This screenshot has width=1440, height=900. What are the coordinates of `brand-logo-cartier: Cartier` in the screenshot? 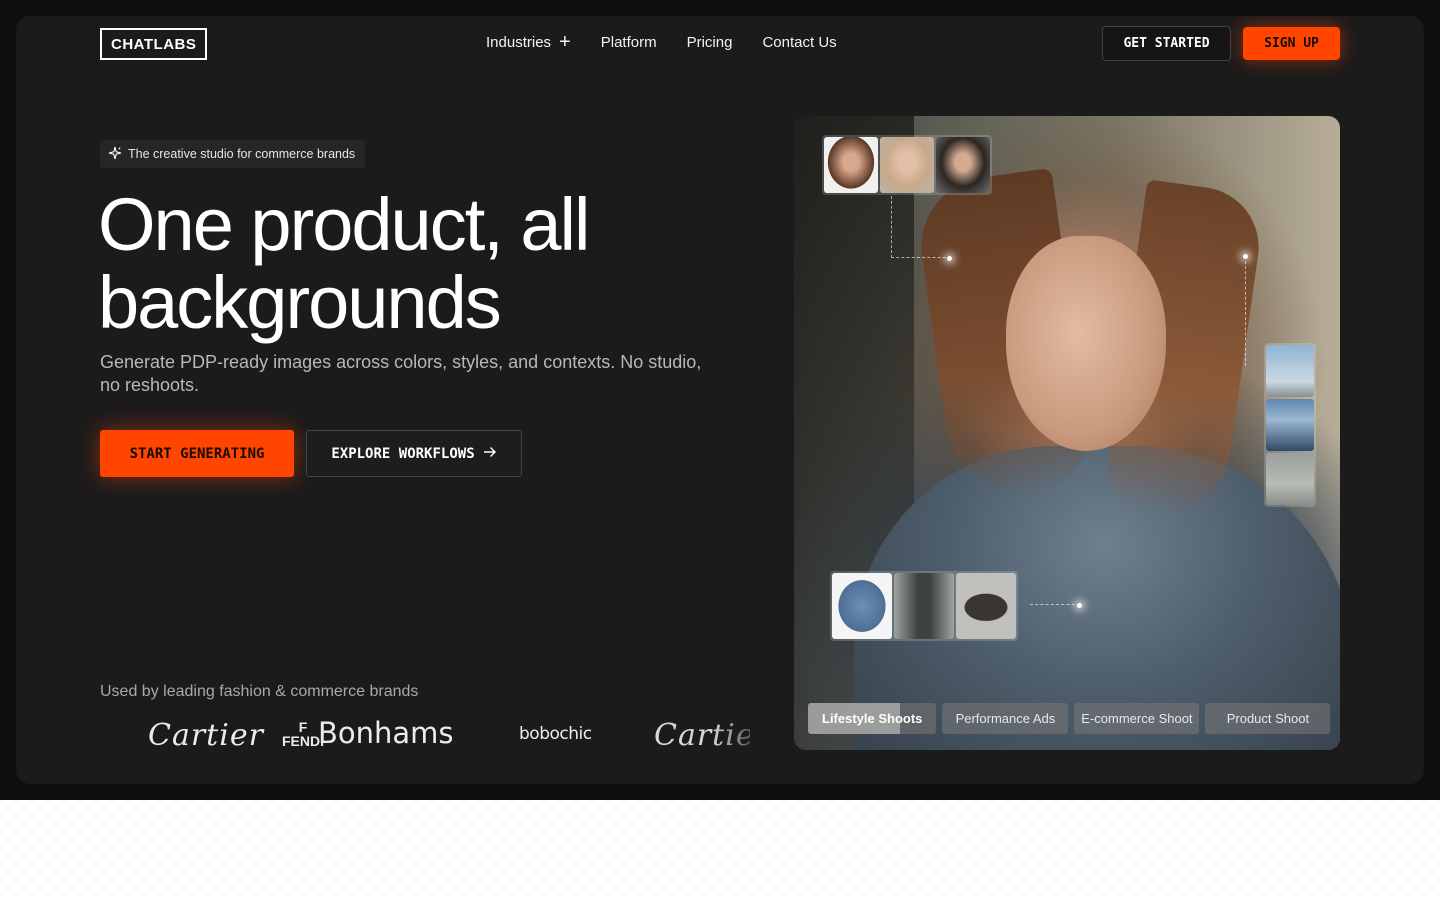 It's located at (206, 735).